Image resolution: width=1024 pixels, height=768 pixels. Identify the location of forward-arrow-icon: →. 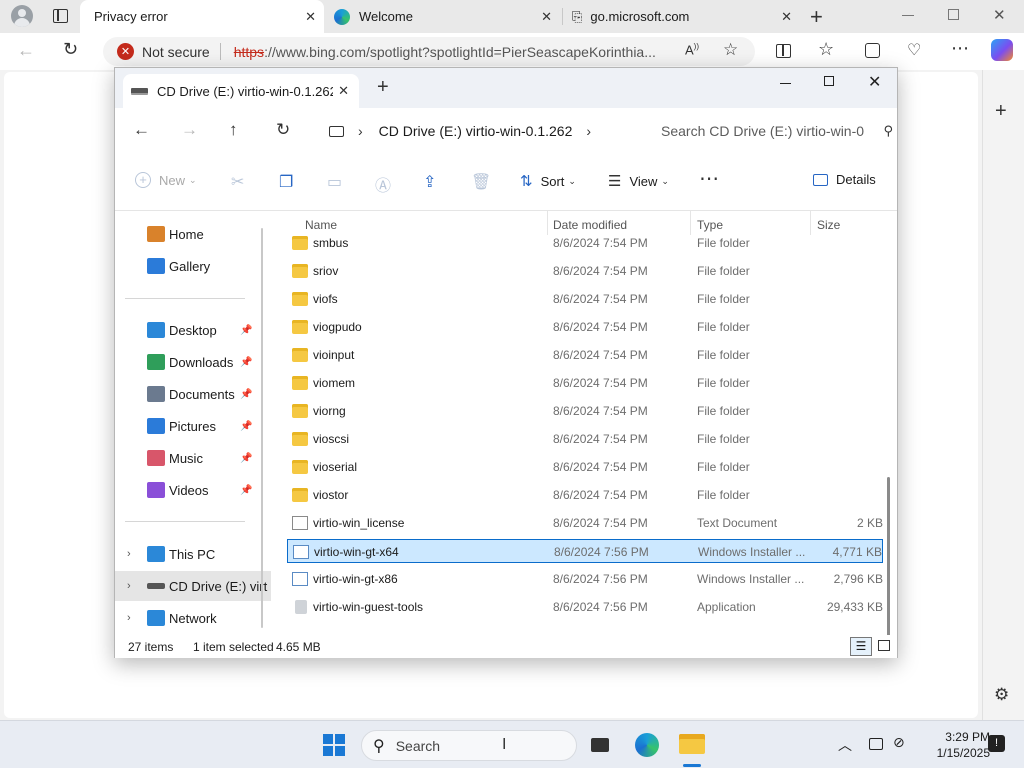
(189, 130).